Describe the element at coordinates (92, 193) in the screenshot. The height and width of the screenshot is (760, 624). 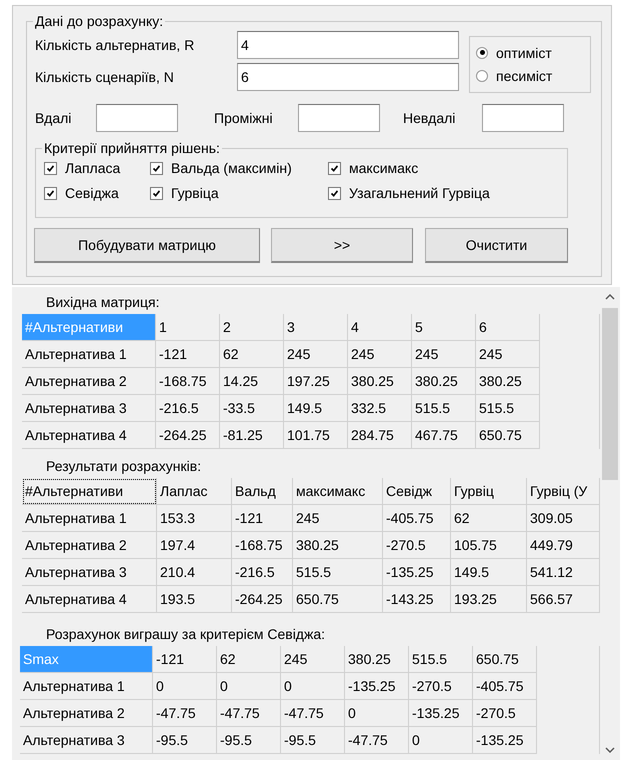
I see `checkbox-label: Севіджа` at that location.